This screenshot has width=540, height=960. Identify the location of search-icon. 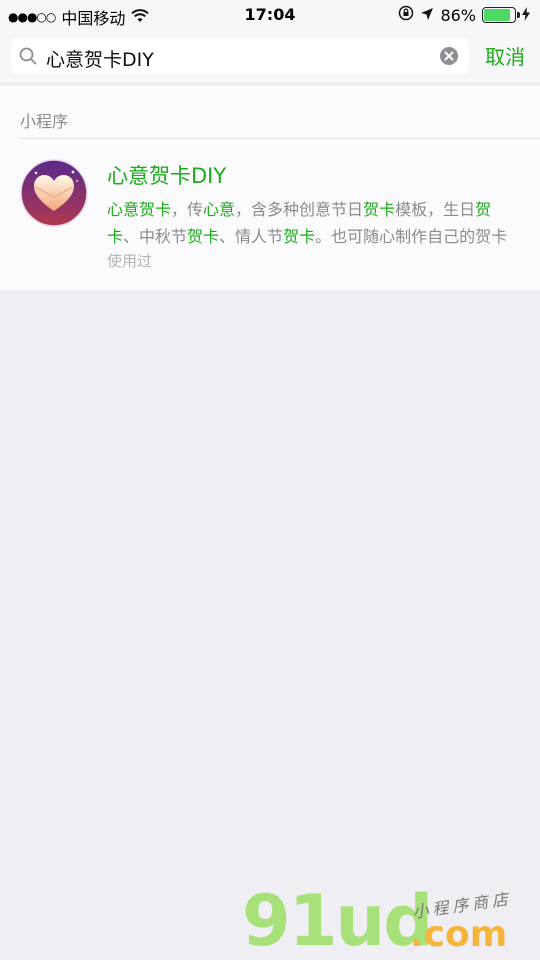
(28, 56).